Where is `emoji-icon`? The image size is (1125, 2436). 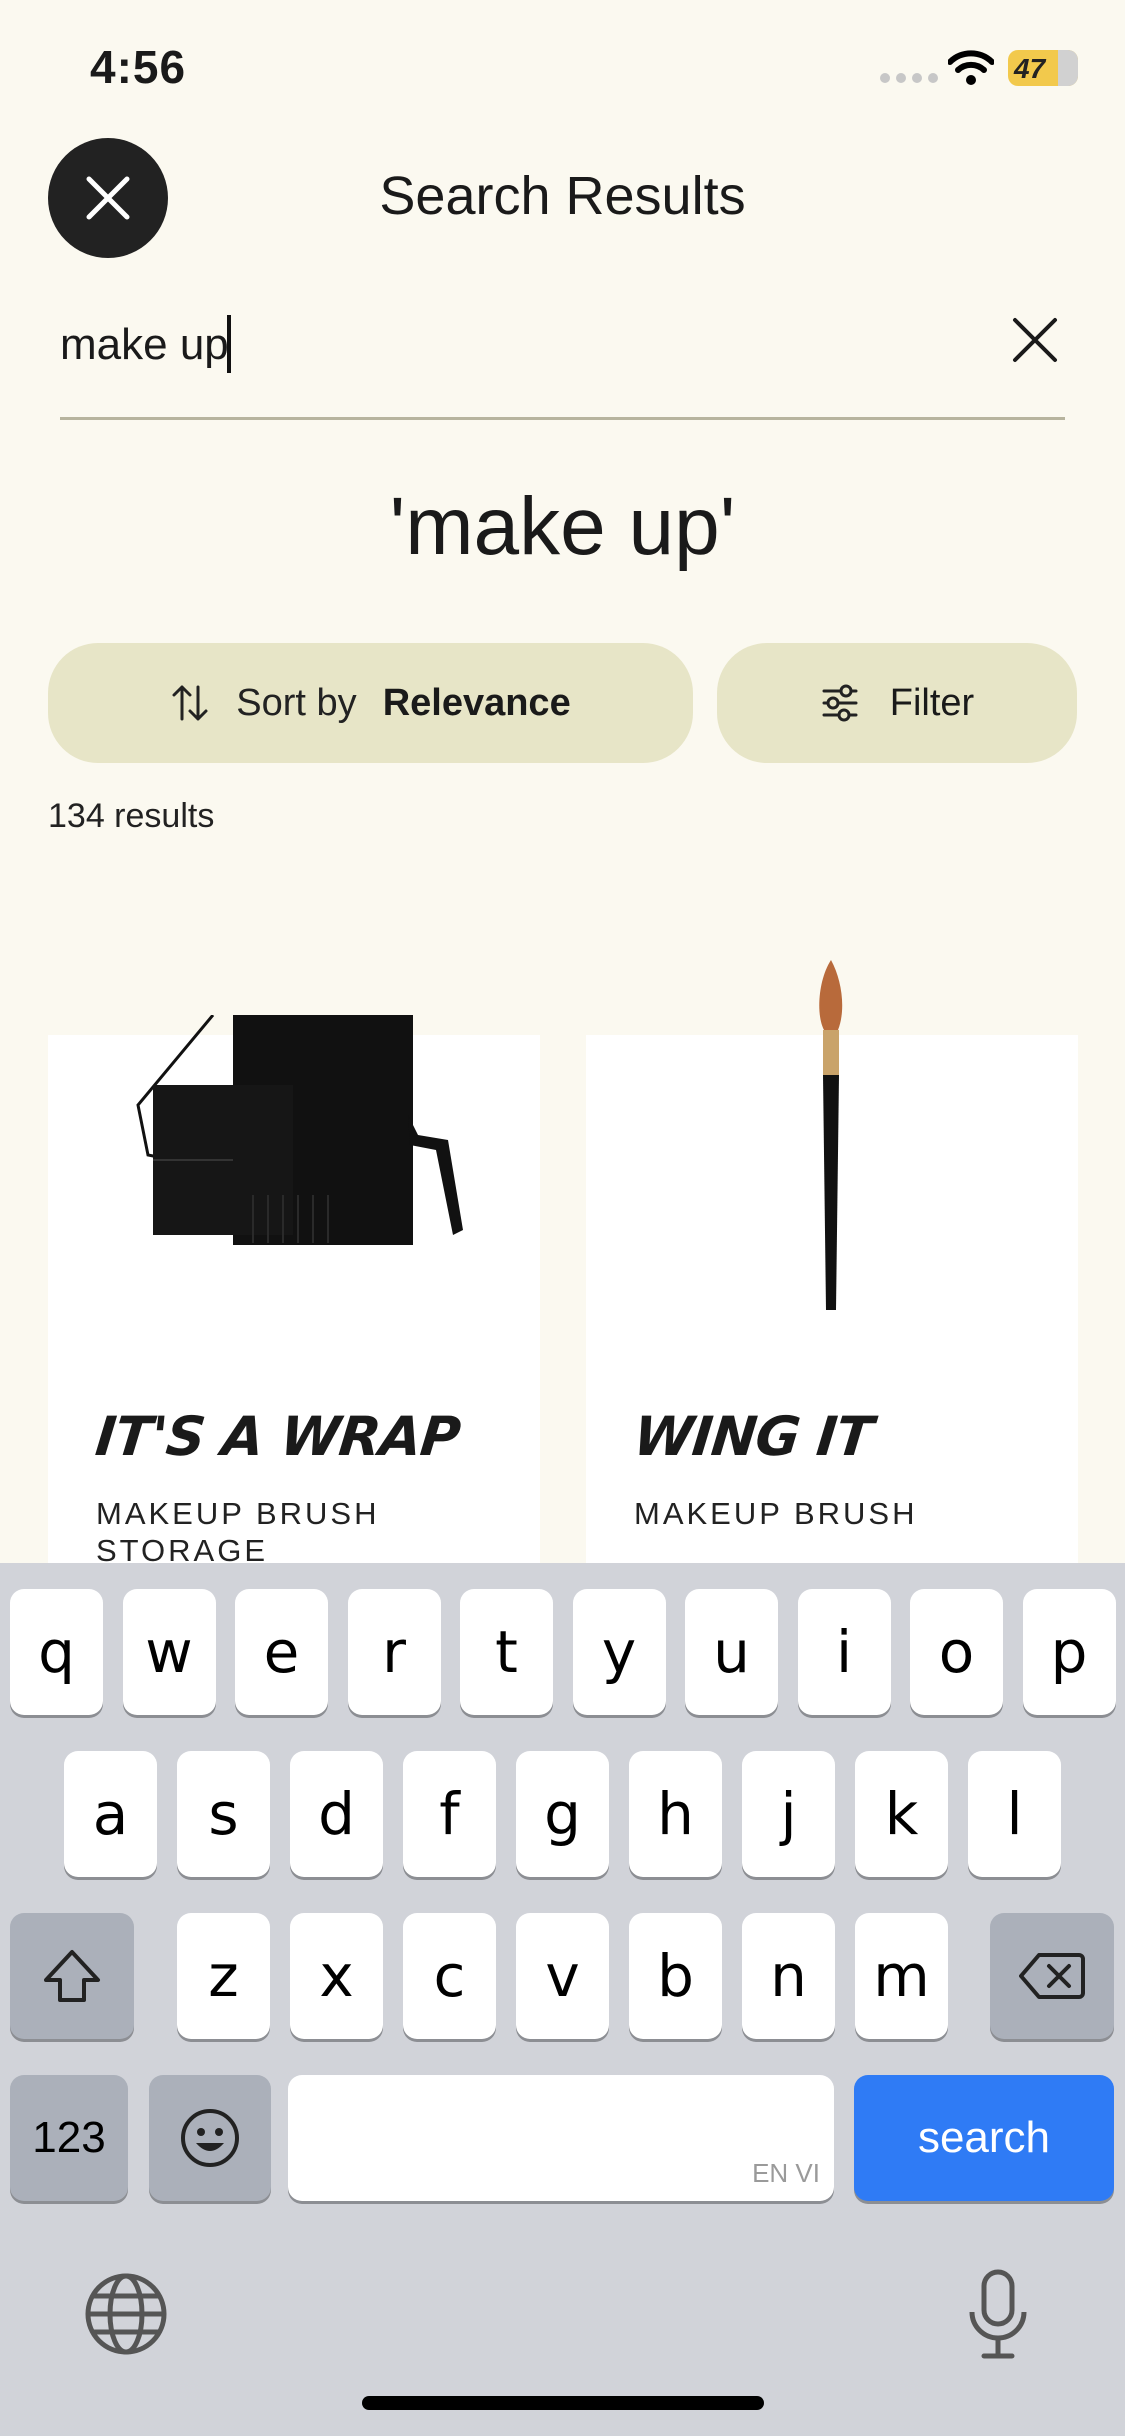 emoji-icon is located at coordinates (210, 2138).